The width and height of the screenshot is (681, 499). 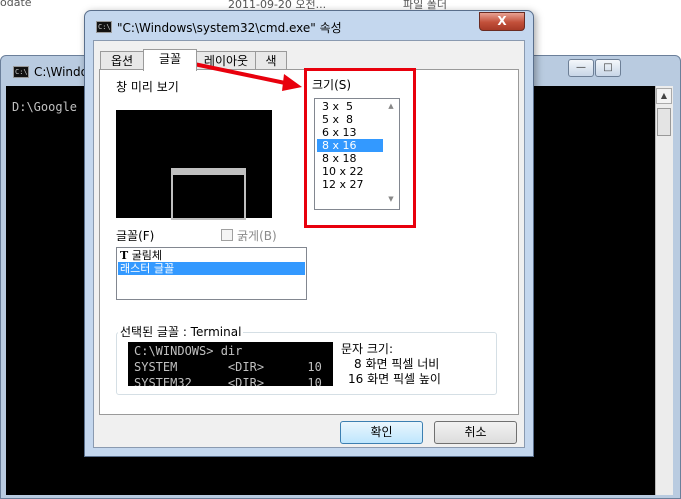 What do you see at coordinates (381, 432) in the screenshot?
I see `ok-button: 확인` at bounding box center [381, 432].